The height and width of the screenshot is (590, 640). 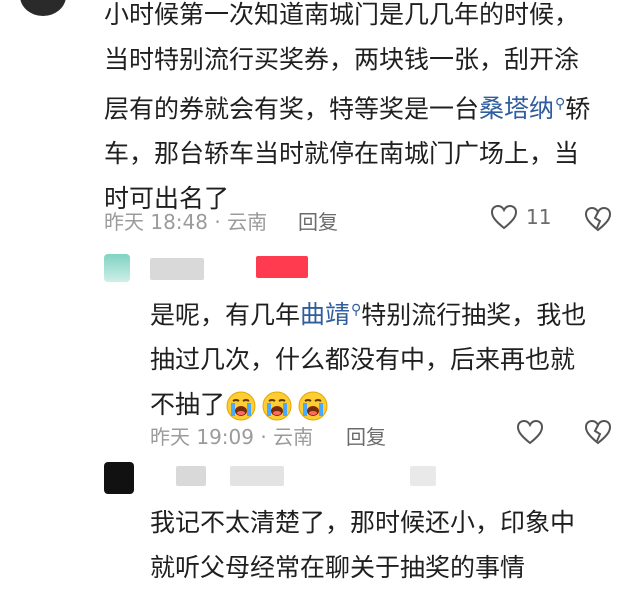 I want to click on like-count: 11, so click(x=539, y=217).